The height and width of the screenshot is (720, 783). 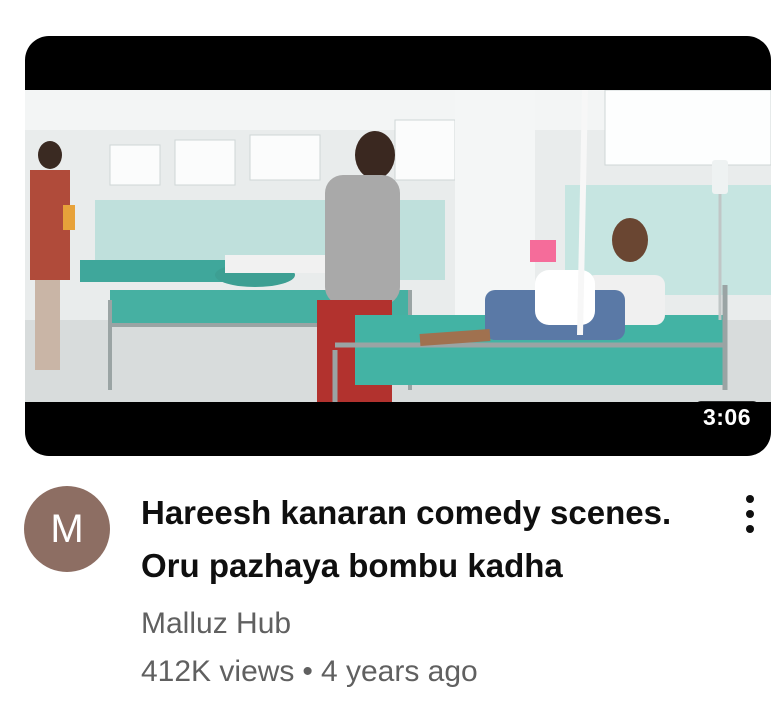 What do you see at coordinates (218, 671) in the screenshot?
I see `view-count: 412K views` at bounding box center [218, 671].